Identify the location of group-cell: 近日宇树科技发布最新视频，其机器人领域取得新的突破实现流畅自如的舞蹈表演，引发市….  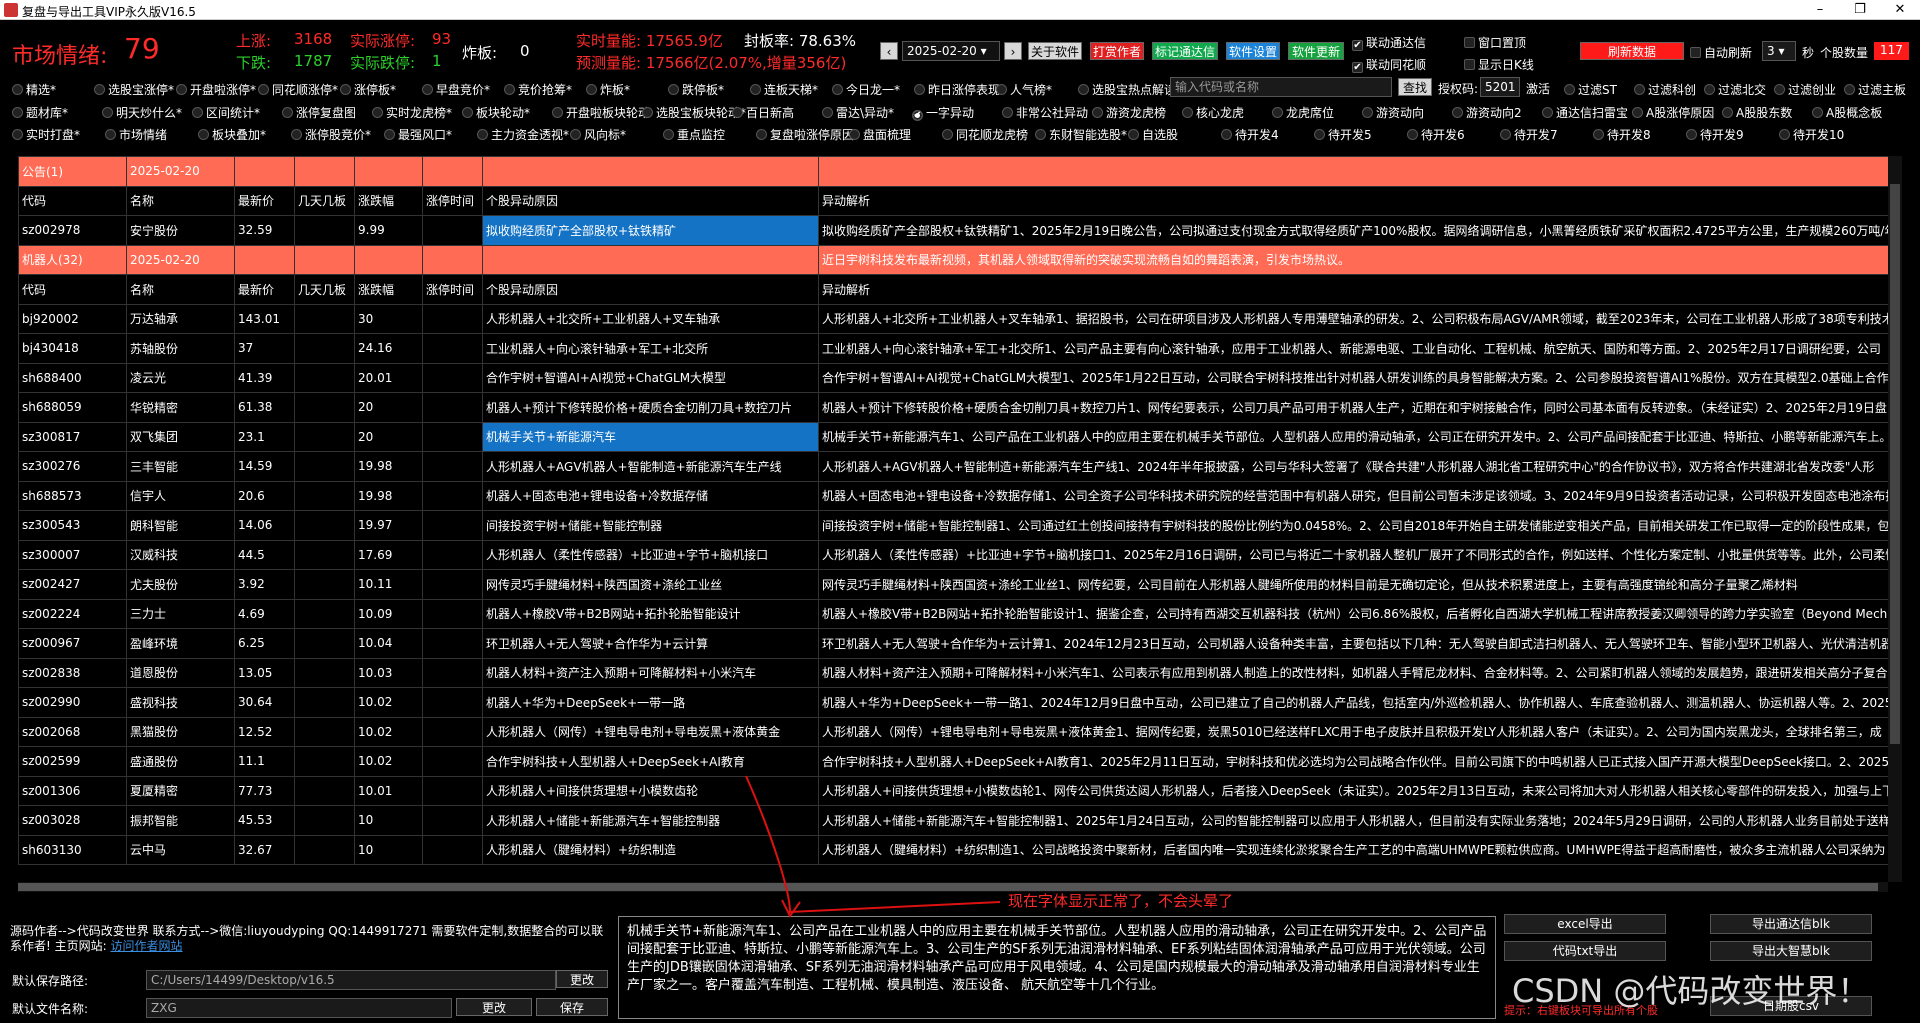
(1353, 259).